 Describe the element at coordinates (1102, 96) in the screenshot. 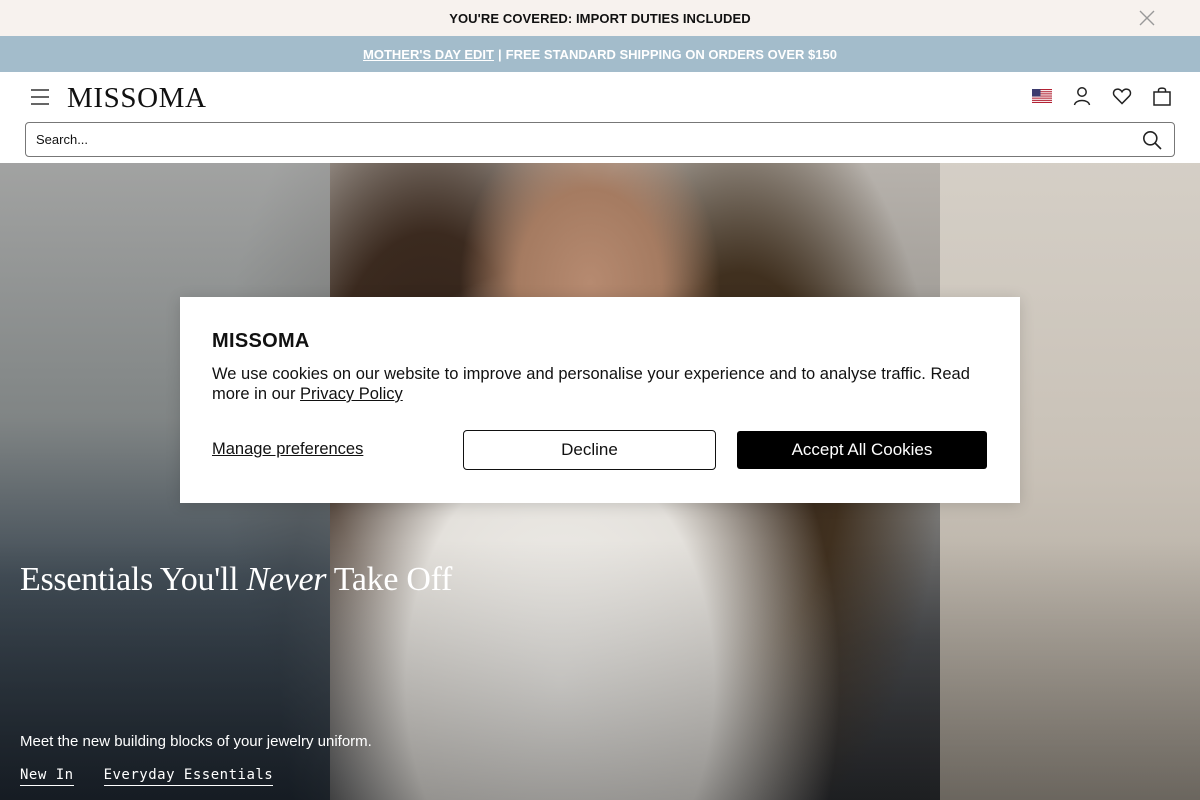

I see `header-icons` at that location.